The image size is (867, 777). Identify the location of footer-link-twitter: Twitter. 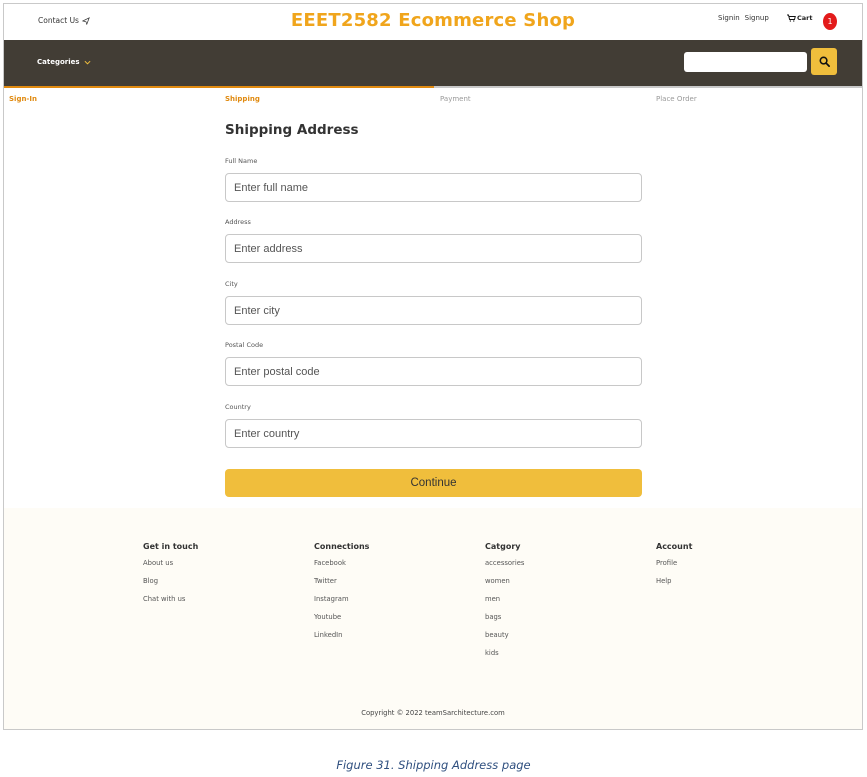
(341, 586).